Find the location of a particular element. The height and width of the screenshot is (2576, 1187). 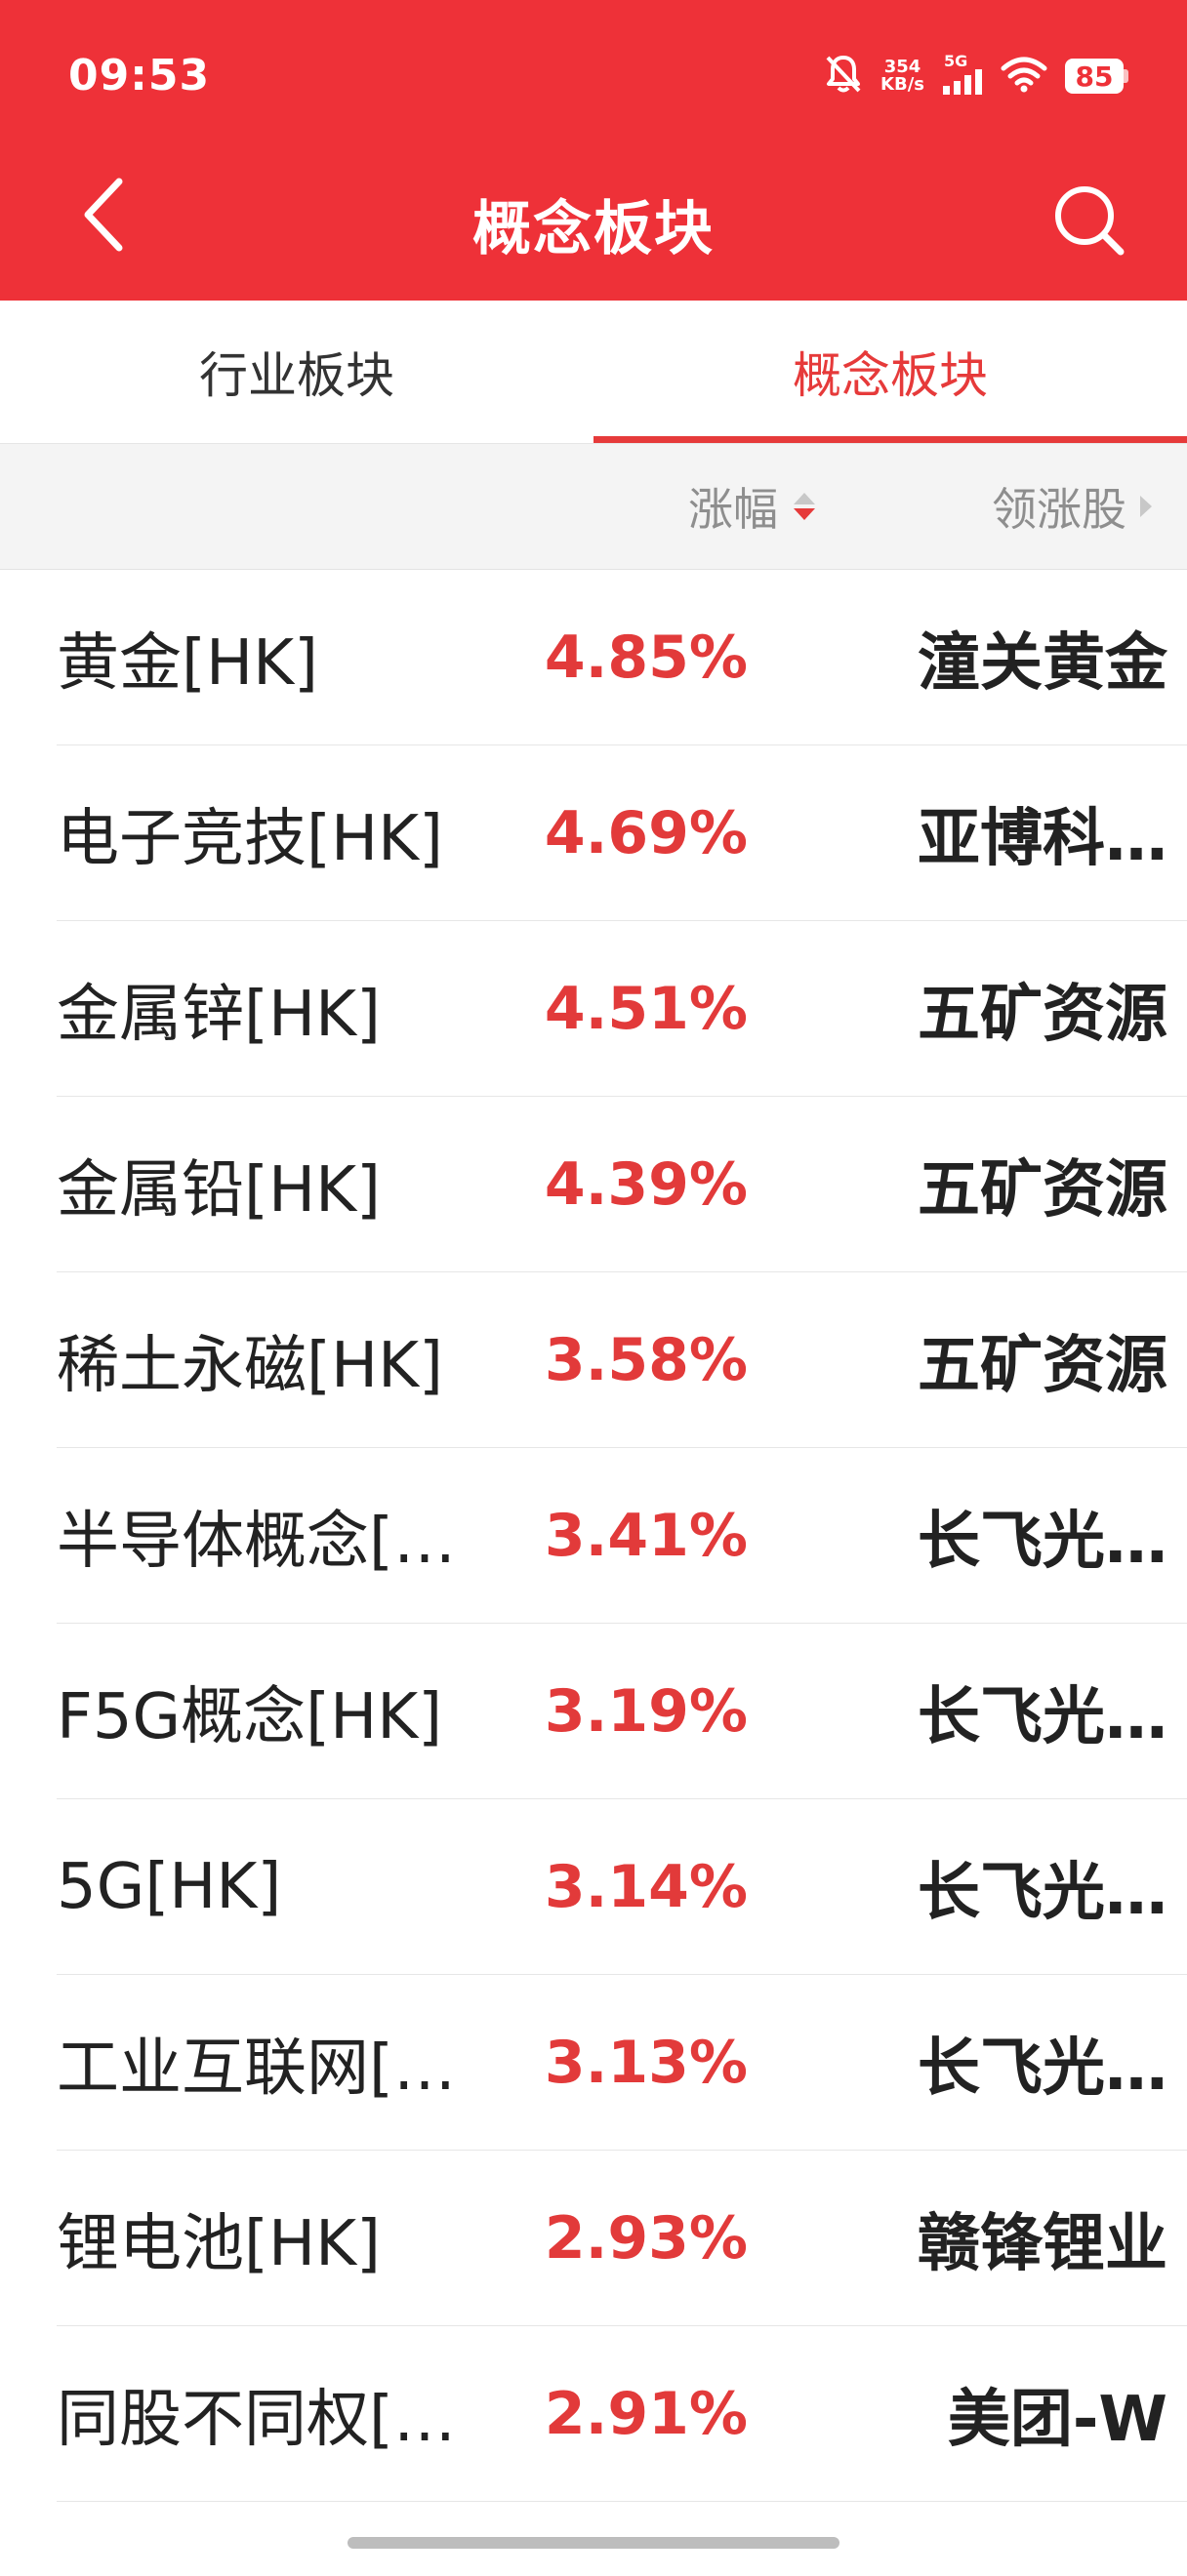

sector-name: 5G[HK] is located at coordinates (169, 1887).